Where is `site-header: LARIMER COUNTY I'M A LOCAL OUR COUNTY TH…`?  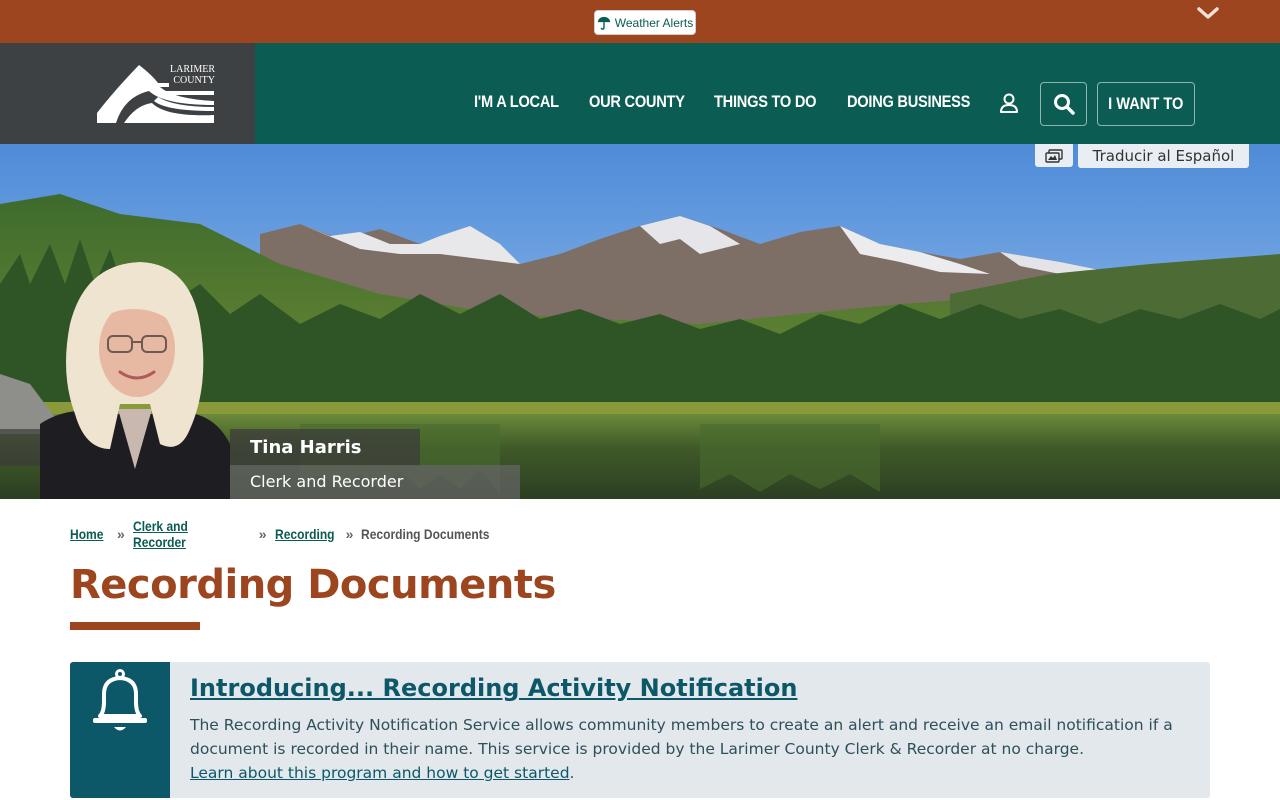
site-header: LARIMER COUNTY I'M A LOCAL OUR COUNTY TH… is located at coordinates (640, 93).